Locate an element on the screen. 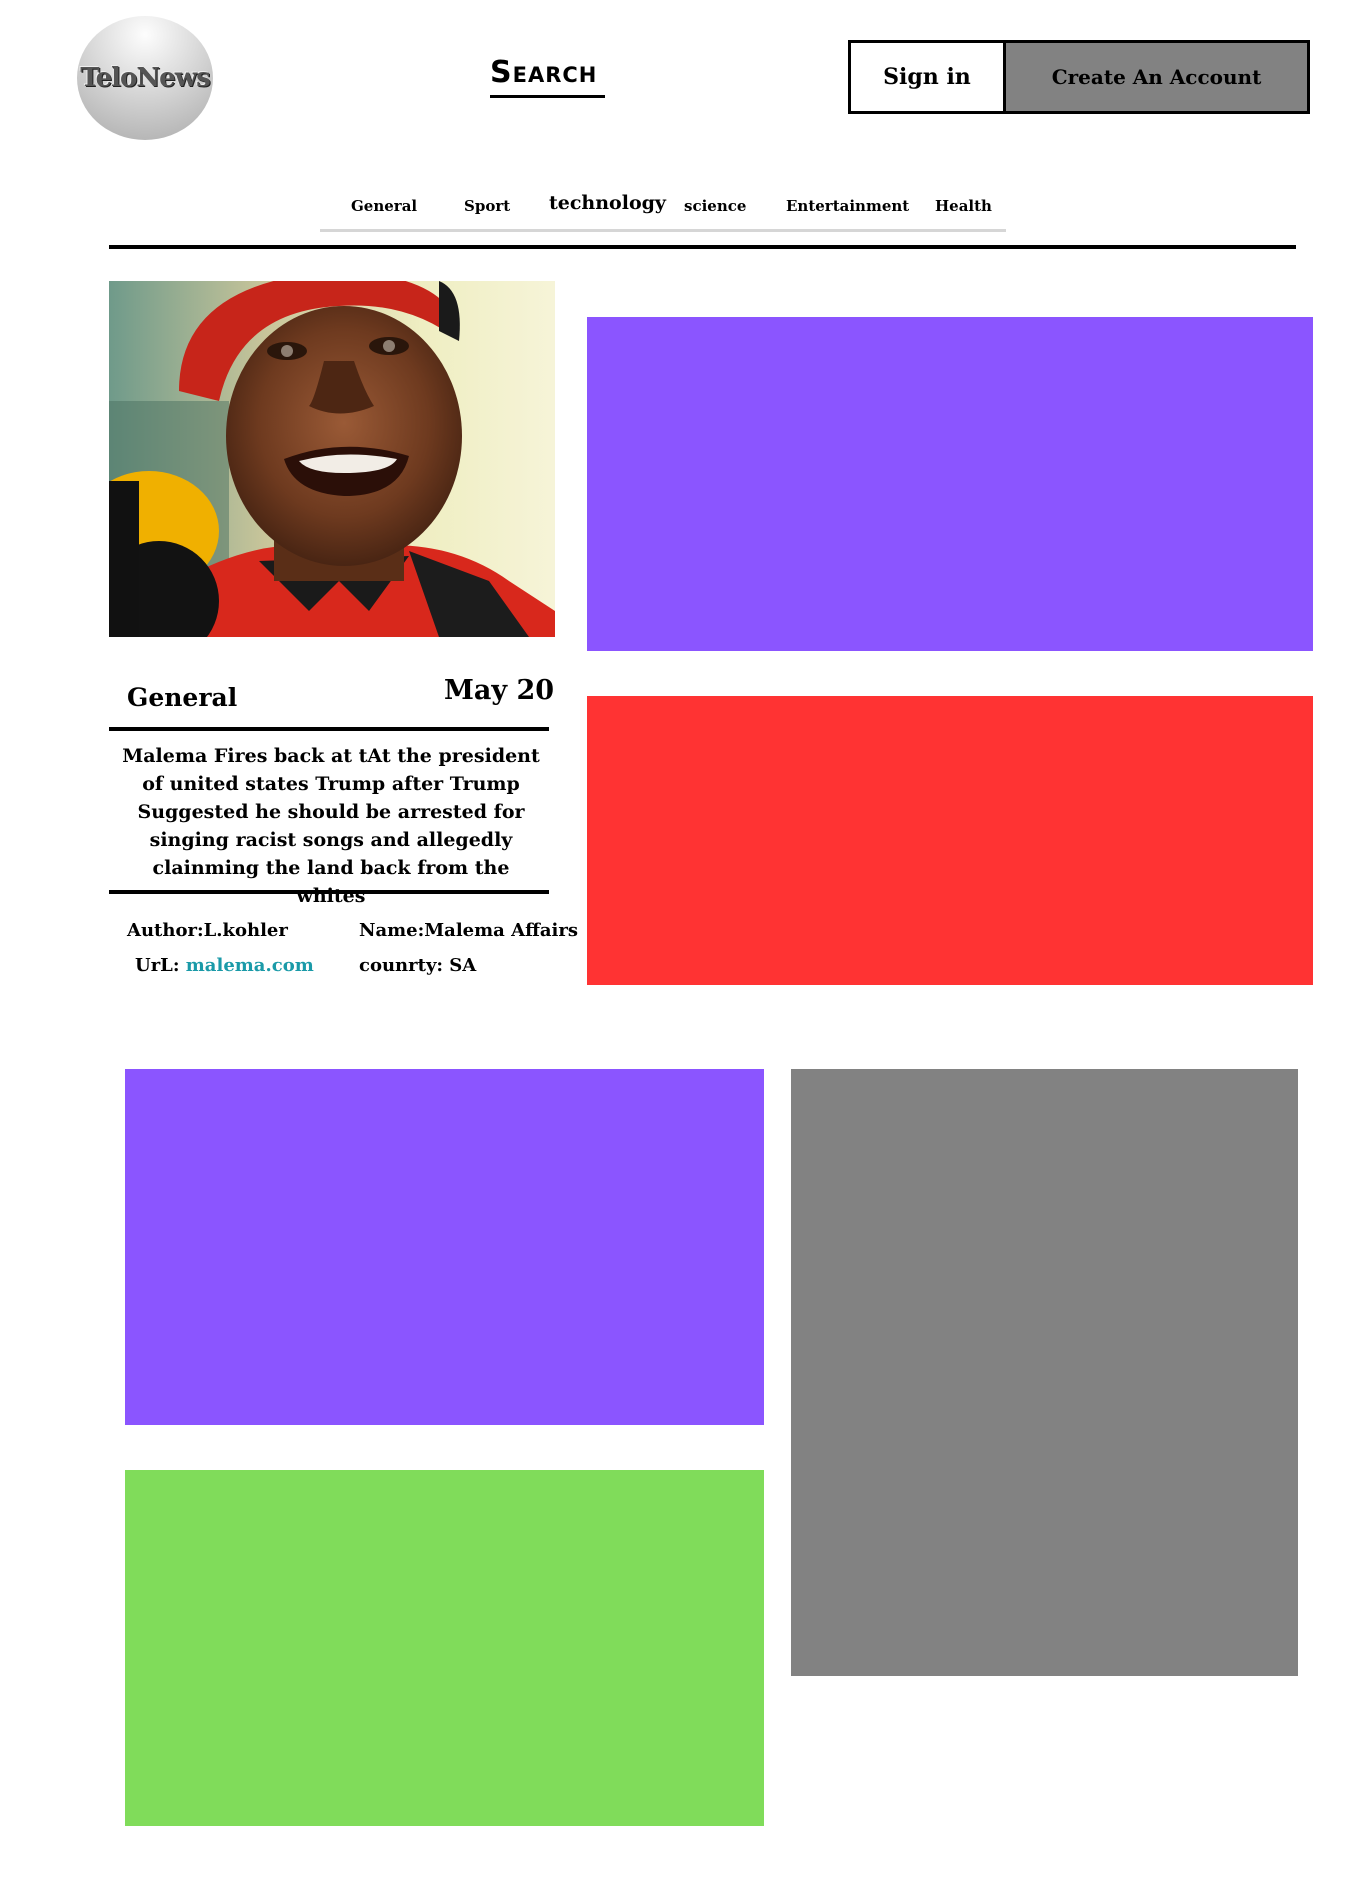 Image resolution: width=1366 pixels, height=1889 pixels. article-date: May 20 is located at coordinates (499, 690).